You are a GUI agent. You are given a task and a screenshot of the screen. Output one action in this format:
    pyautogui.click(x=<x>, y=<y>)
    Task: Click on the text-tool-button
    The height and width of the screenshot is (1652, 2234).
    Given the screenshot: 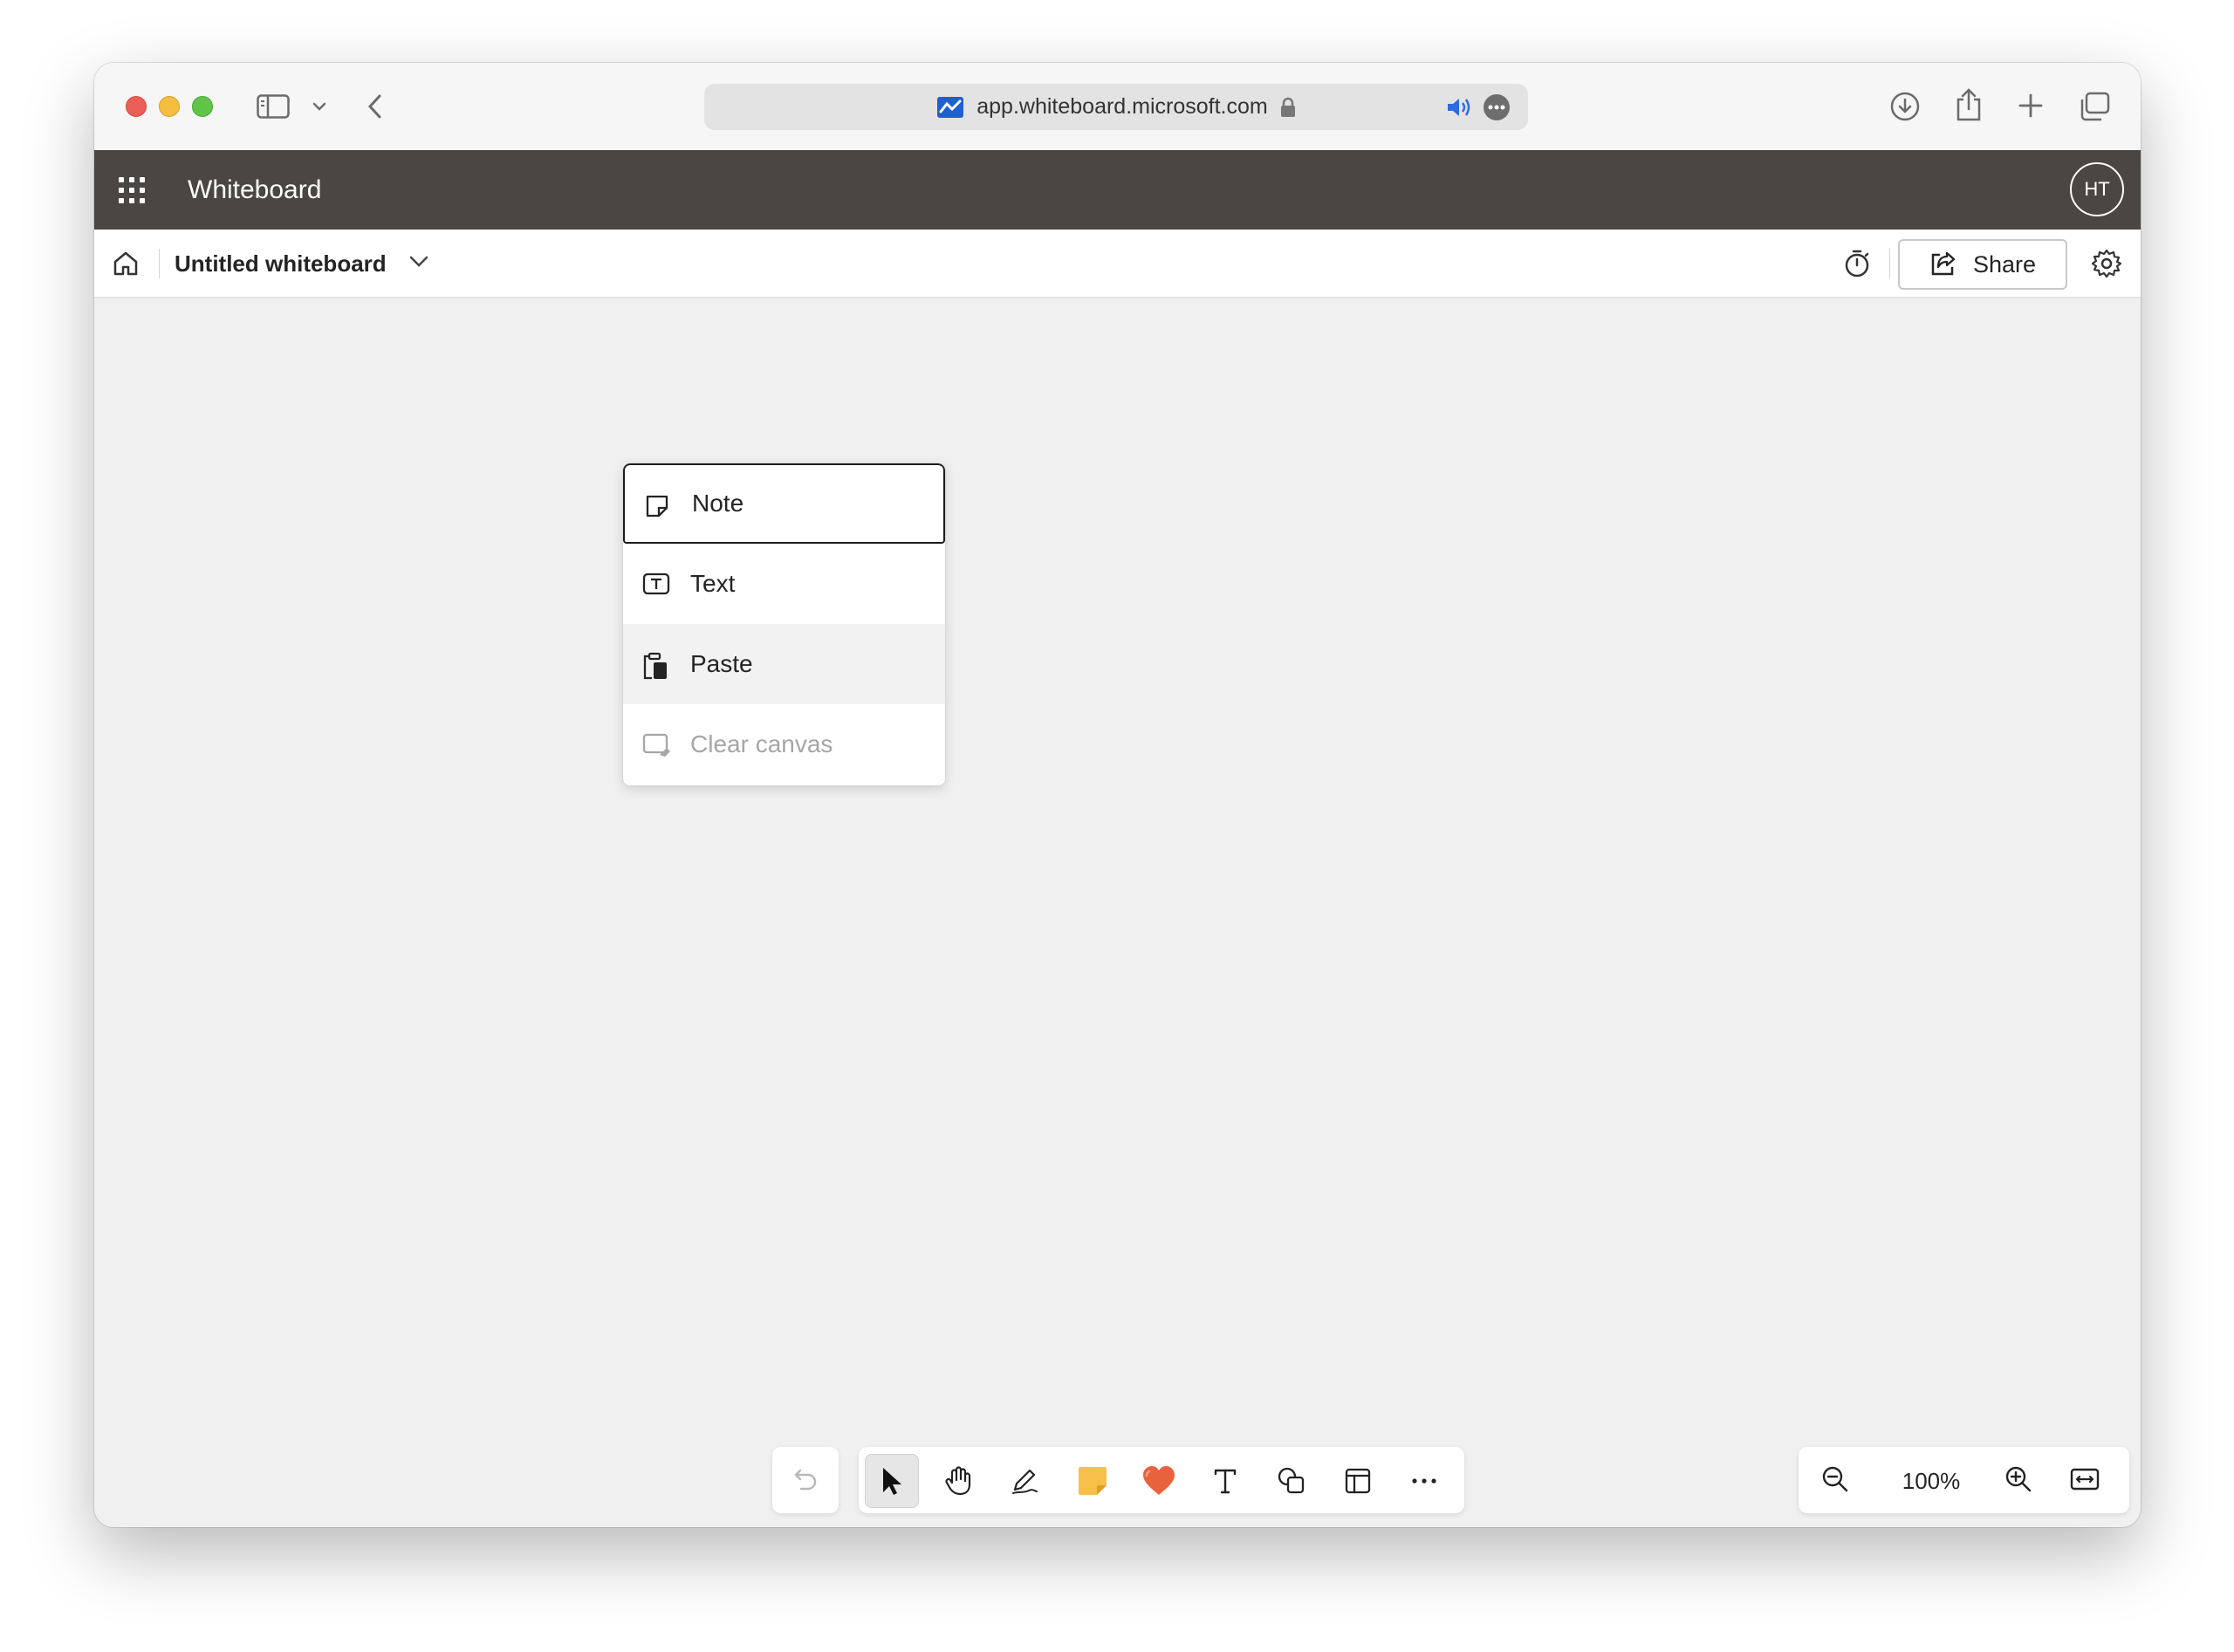 What is the action you would take?
    pyautogui.click(x=1225, y=1481)
    